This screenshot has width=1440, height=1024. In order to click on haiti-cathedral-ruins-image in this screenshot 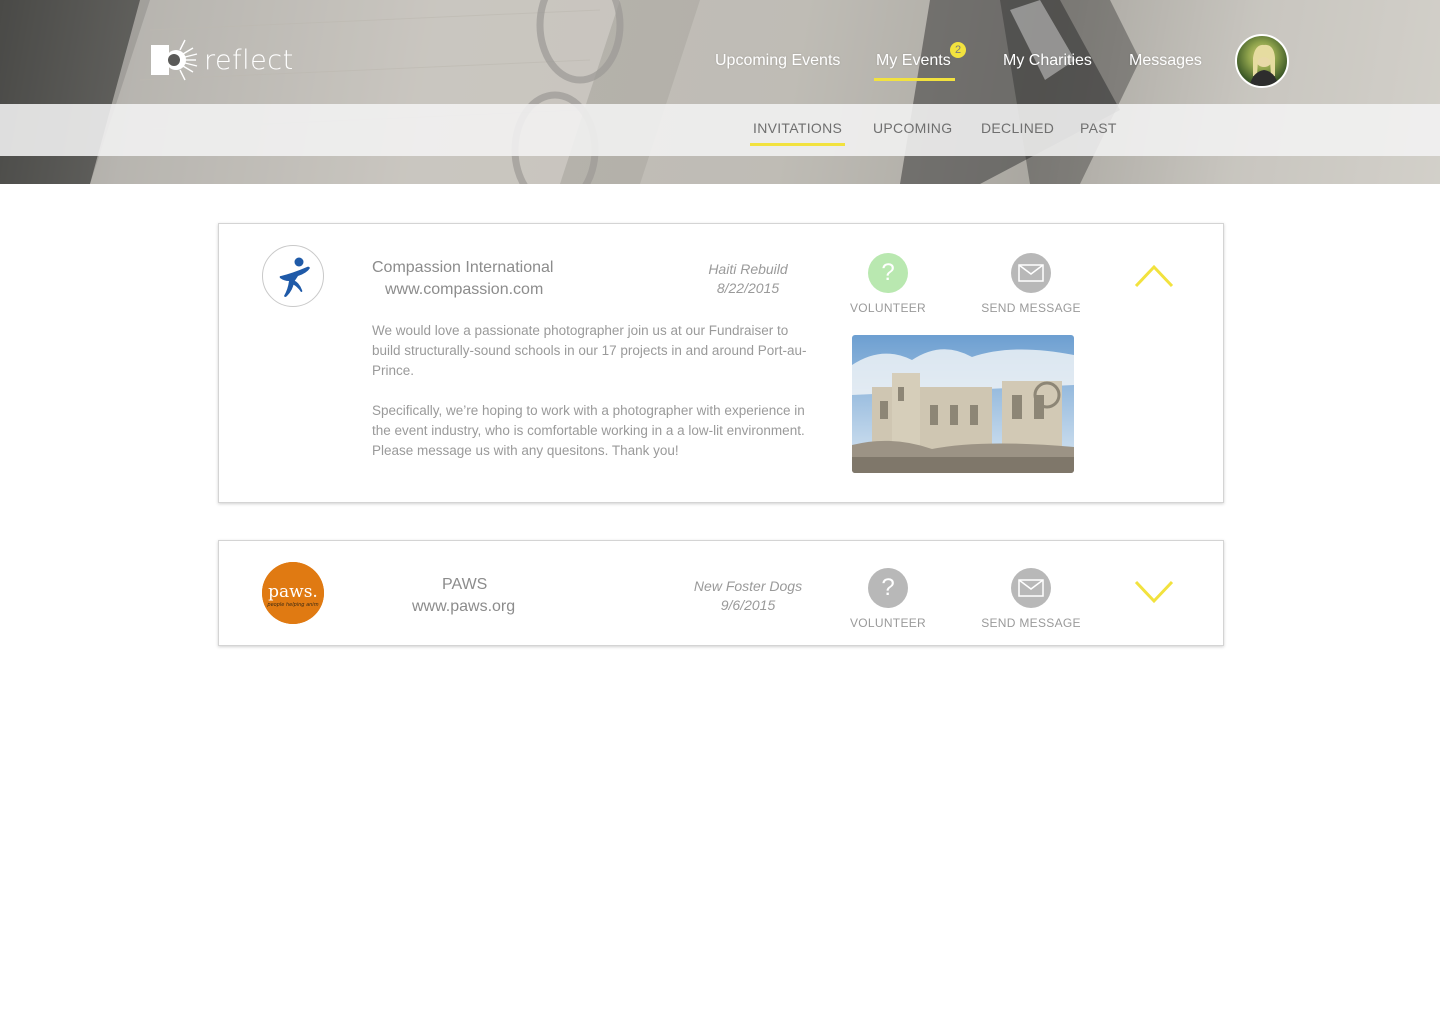, I will do `click(963, 404)`.